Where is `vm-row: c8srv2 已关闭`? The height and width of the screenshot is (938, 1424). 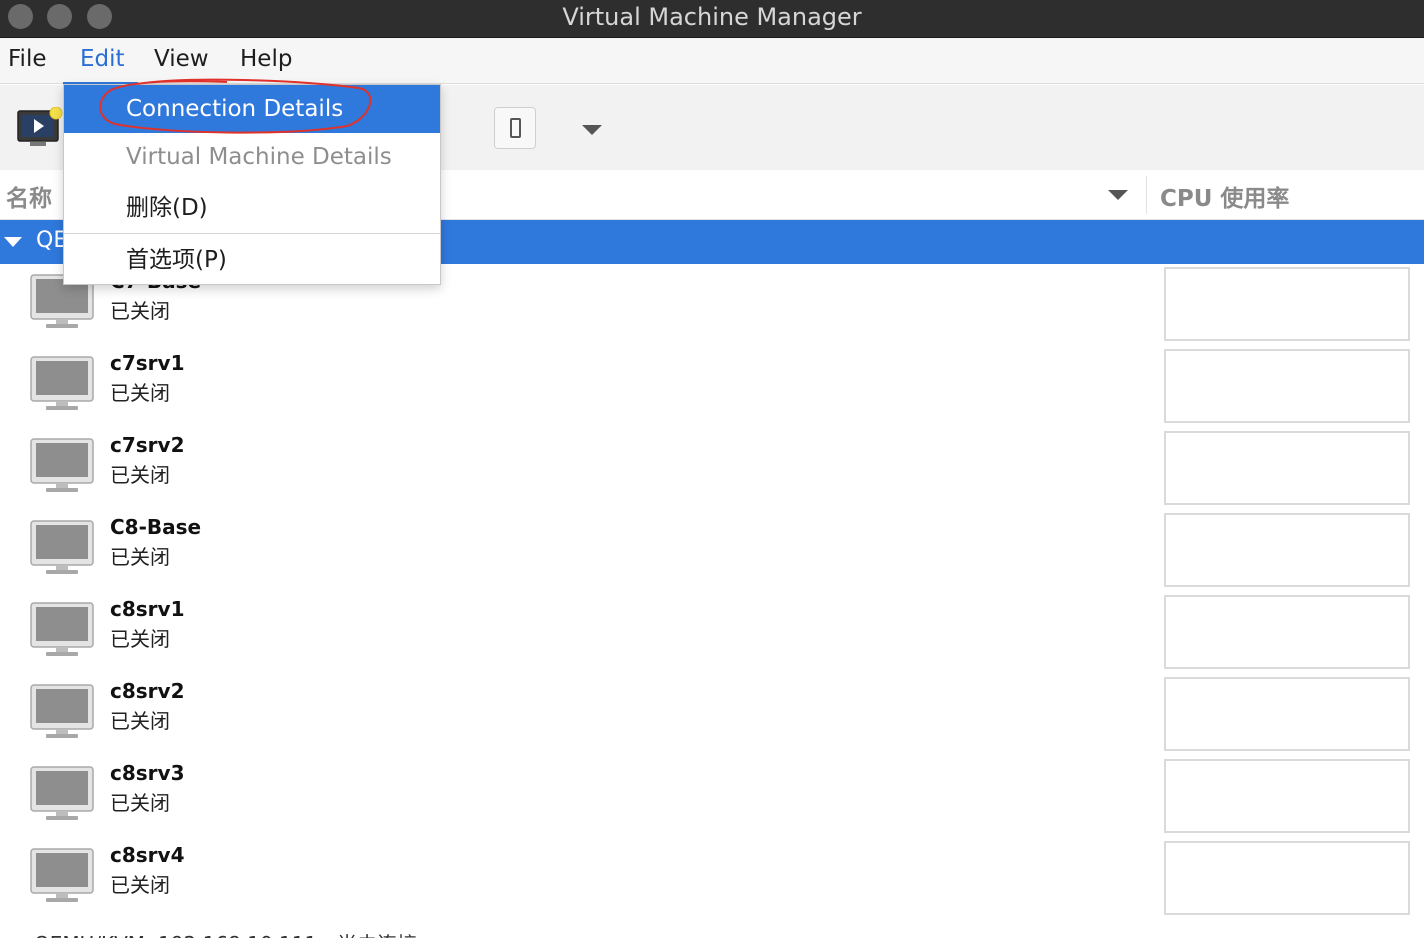
vm-row: c8srv2 已关闭 is located at coordinates (712, 715).